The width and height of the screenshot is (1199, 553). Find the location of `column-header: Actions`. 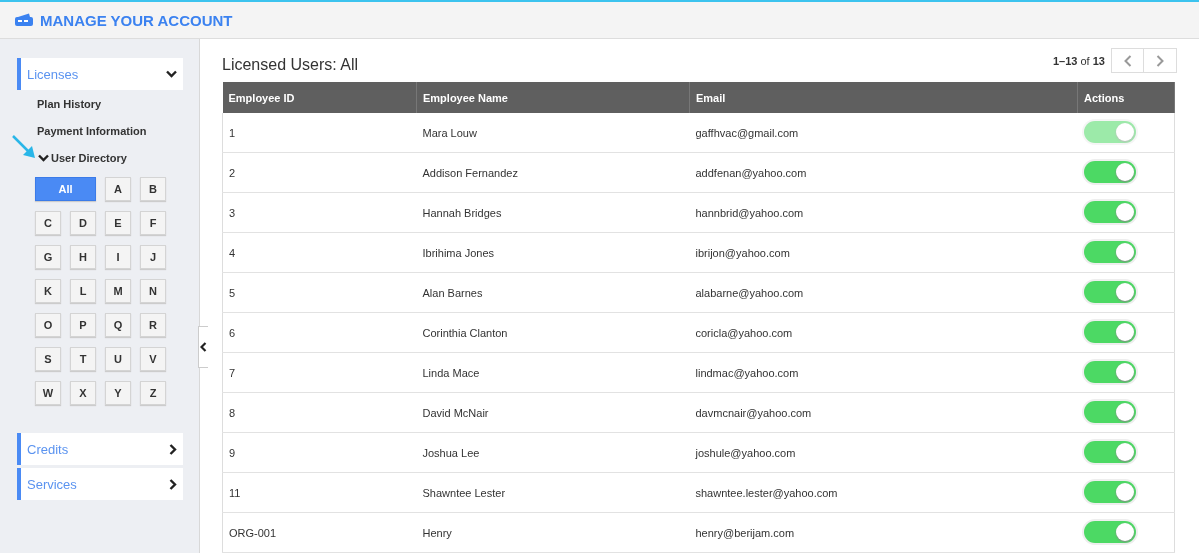

column-header: Actions is located at coordinates (1126, 97).